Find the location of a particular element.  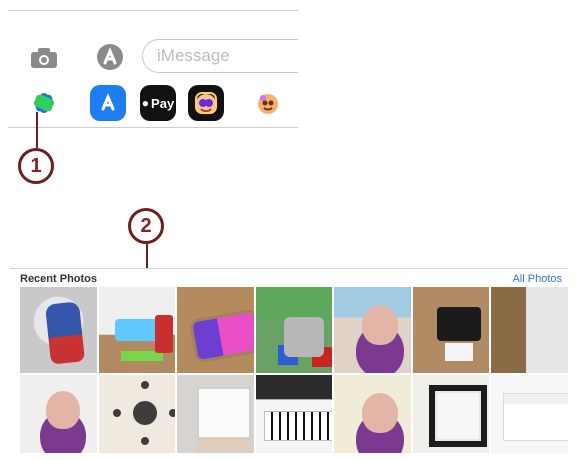

camera-icon is located at coordinates (44, 58).